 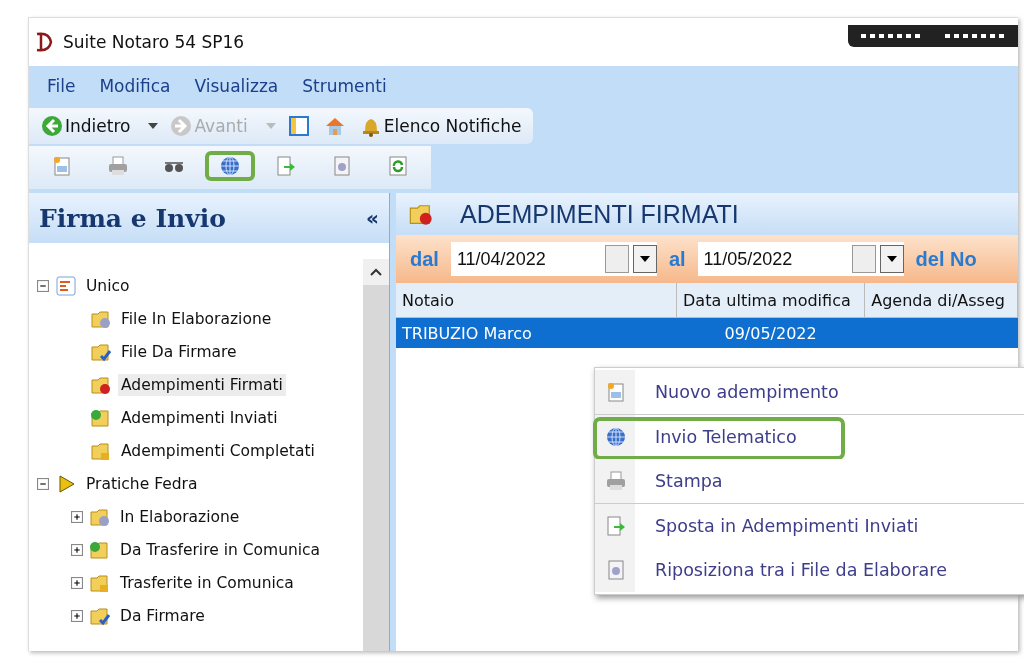 I want to click on scroll-up-icon, so click(x=376, y=272).